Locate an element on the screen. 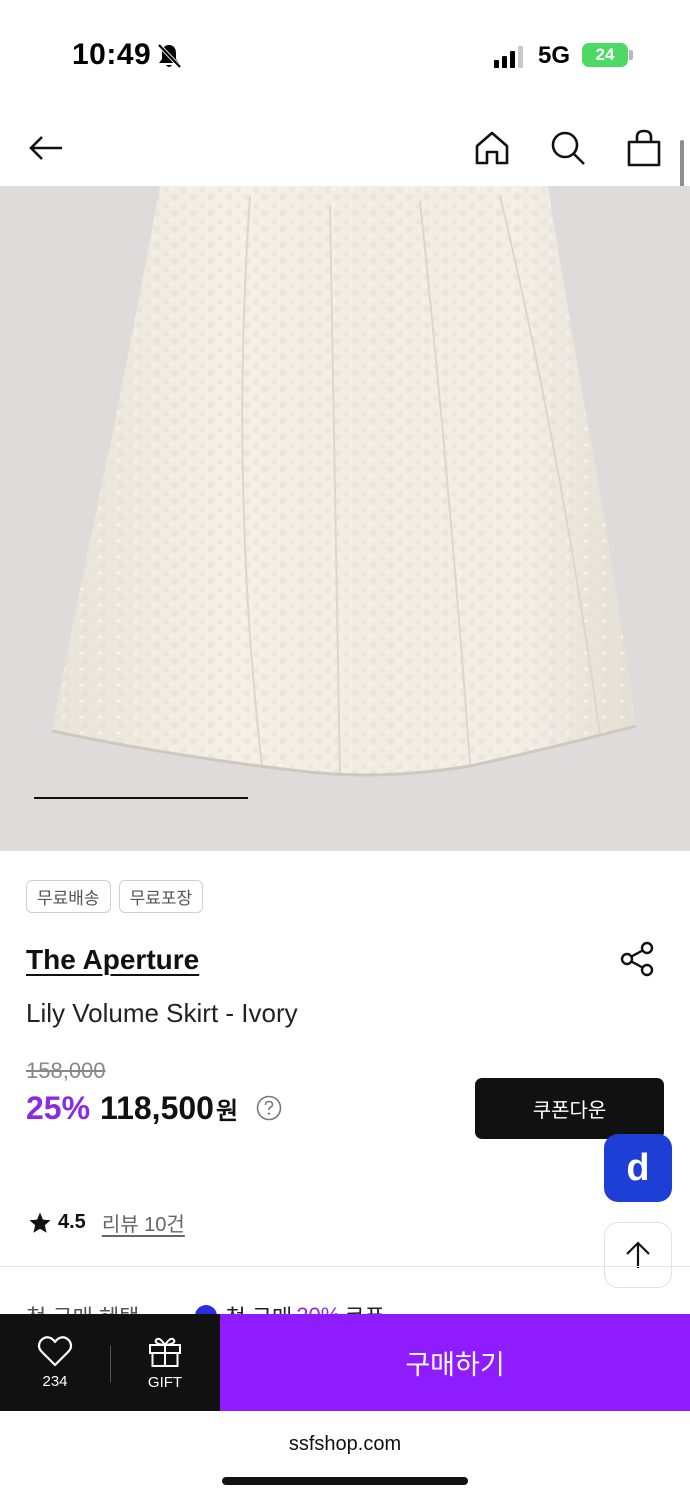 The width and height of the screenshot is (690, 1500). battery-level: 24 is located at coordinates (605, 54).